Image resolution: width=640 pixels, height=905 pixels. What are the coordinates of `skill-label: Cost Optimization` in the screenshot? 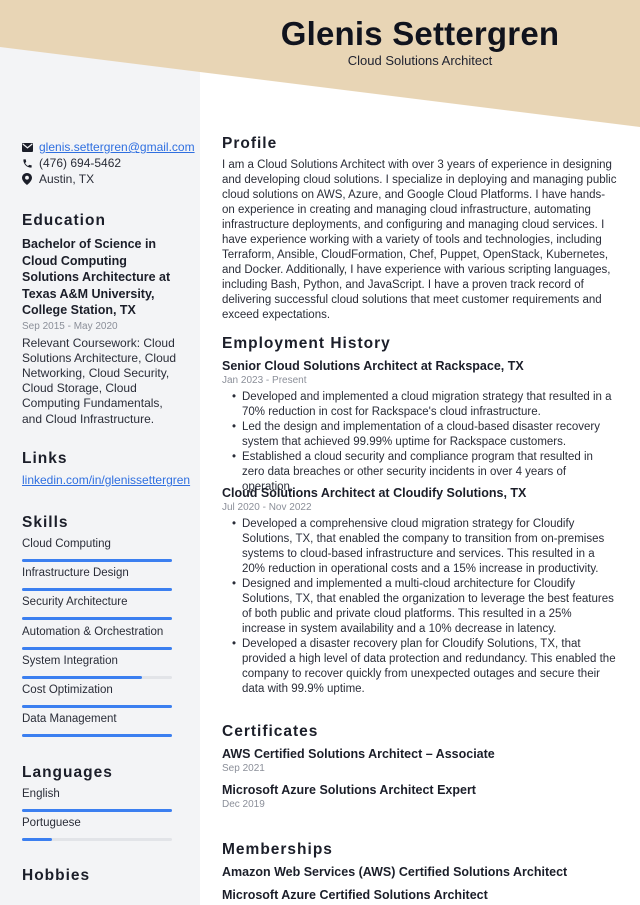 It's located at (67, 690).